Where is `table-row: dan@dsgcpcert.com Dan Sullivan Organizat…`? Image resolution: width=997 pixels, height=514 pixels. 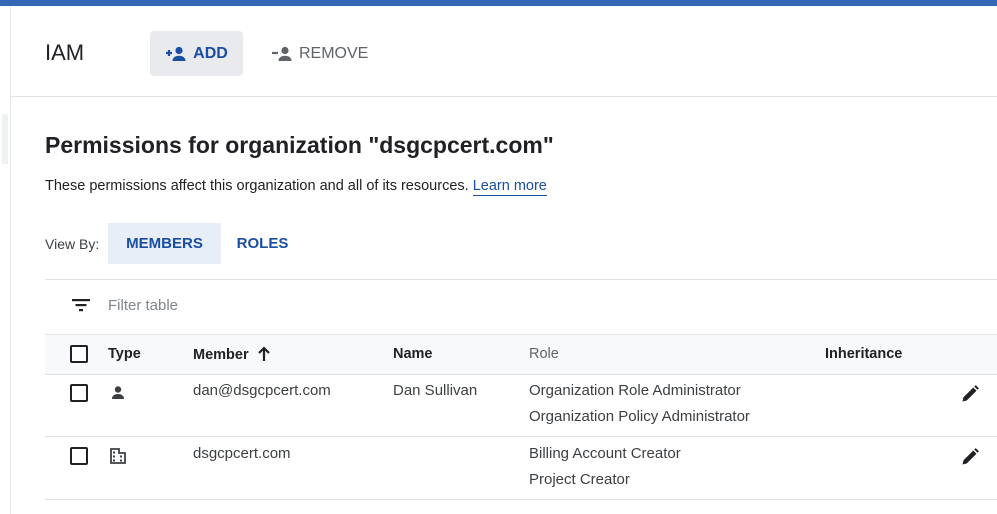
table-row: dan@dsgcpcert.com Dan Sullivan Organizat… is located at coordinates (521, 405).